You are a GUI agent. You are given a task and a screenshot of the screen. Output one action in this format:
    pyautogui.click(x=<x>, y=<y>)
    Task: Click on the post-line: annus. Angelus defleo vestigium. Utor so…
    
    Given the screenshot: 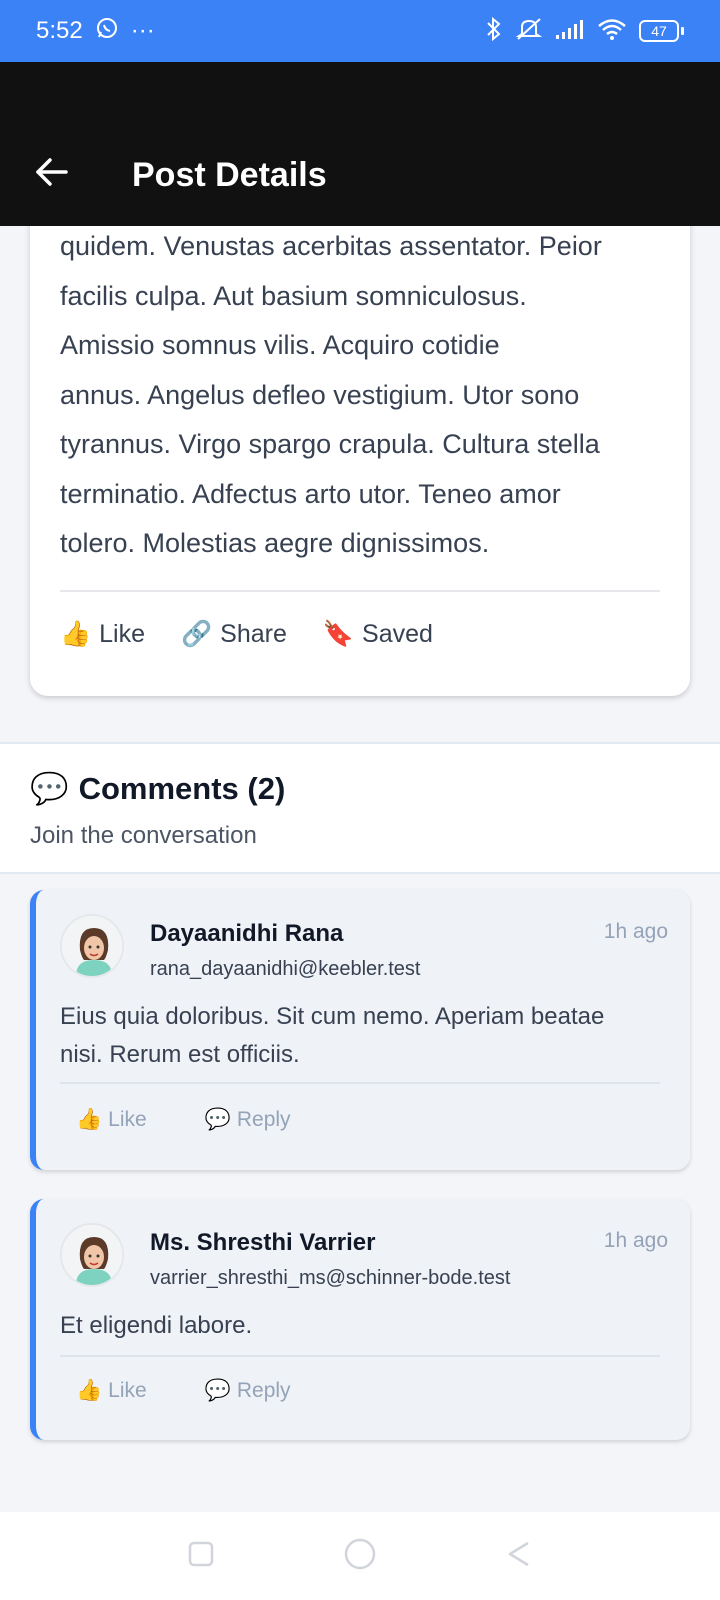 What is the action you would take?
    pyautogui.click(x=320, y=394)
    